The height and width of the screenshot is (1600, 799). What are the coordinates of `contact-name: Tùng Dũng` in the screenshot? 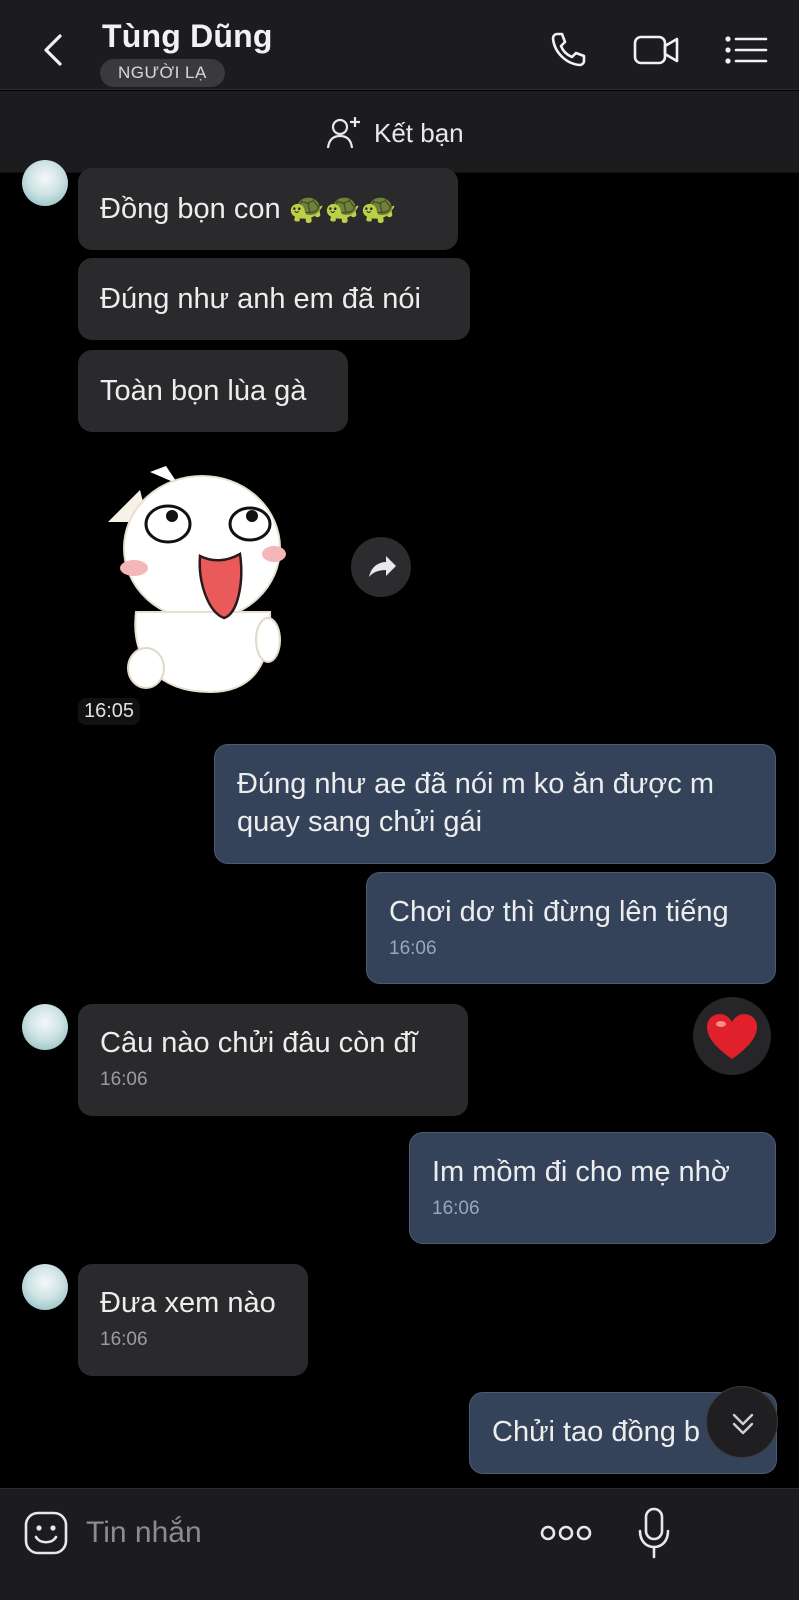 It's located at (187, 36).